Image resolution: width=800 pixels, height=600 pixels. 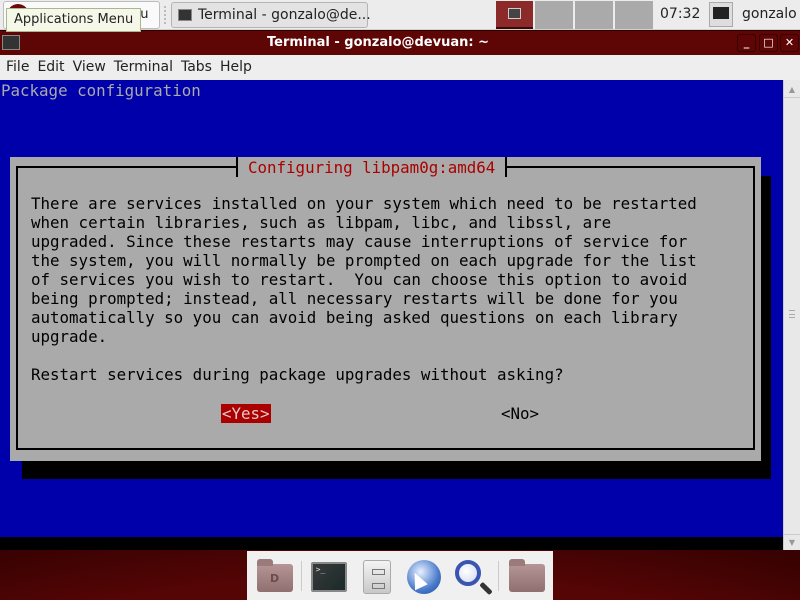 I want to click on home-folder-icon: D, so click(x=275, y=575).